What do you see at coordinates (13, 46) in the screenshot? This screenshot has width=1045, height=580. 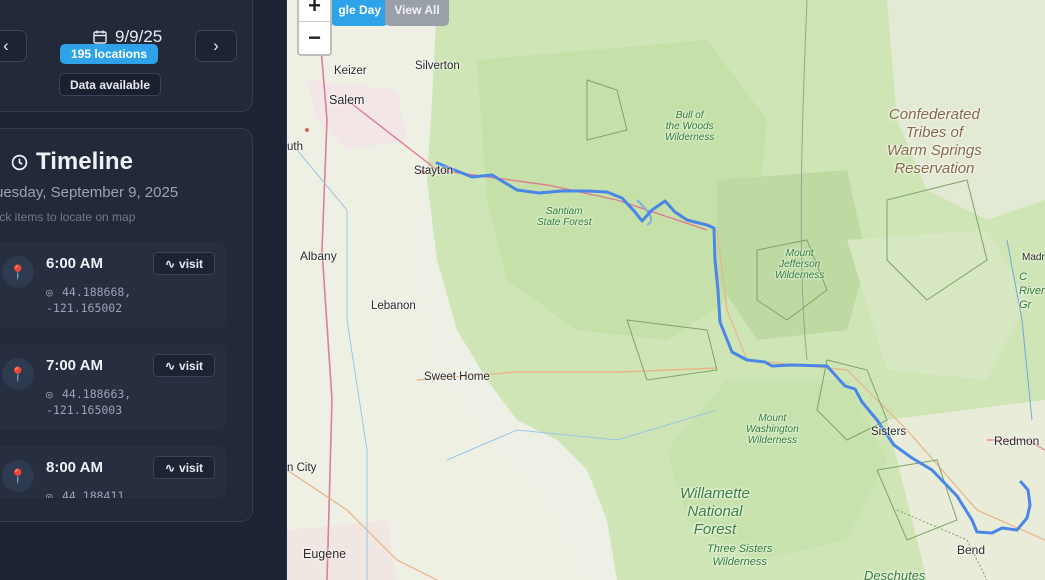 I see `previous-day-button: ‹` at bounding box center [13, 46].